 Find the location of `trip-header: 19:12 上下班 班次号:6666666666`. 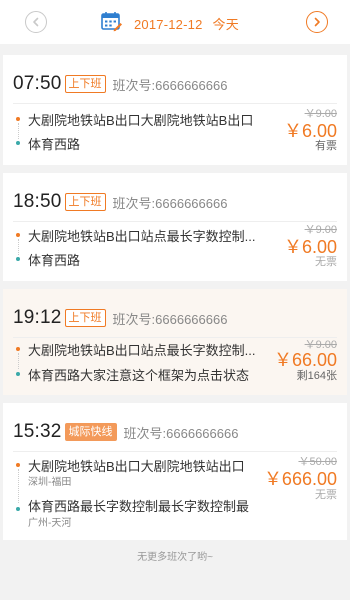

trip-header: 19:12 上下班 班次号:6666666666 is located at coordinates (120, 318).